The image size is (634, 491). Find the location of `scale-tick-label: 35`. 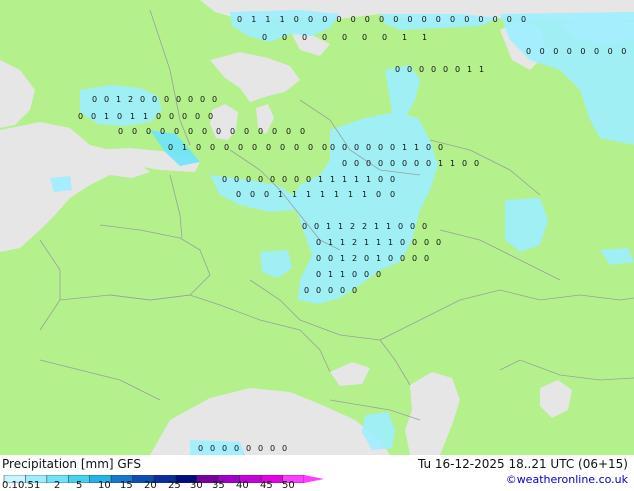

scale-tick-label: 35 is located at coordinates (218, 485).